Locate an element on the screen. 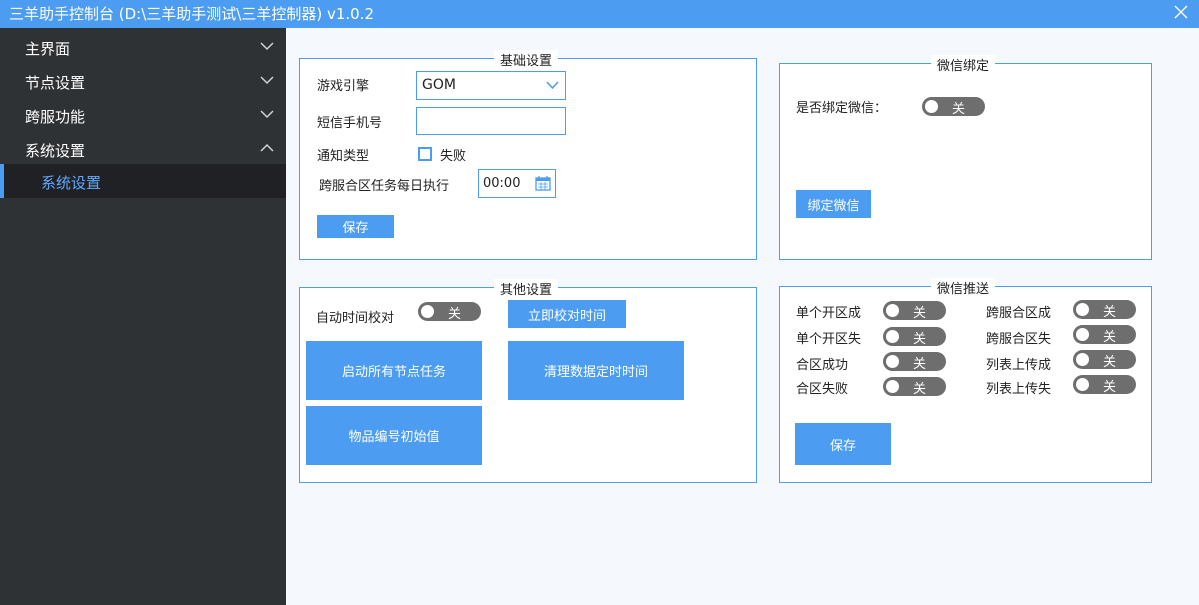  sidebar-subitem-system-settings: 系统设置 is located at coordinates (143, 181).